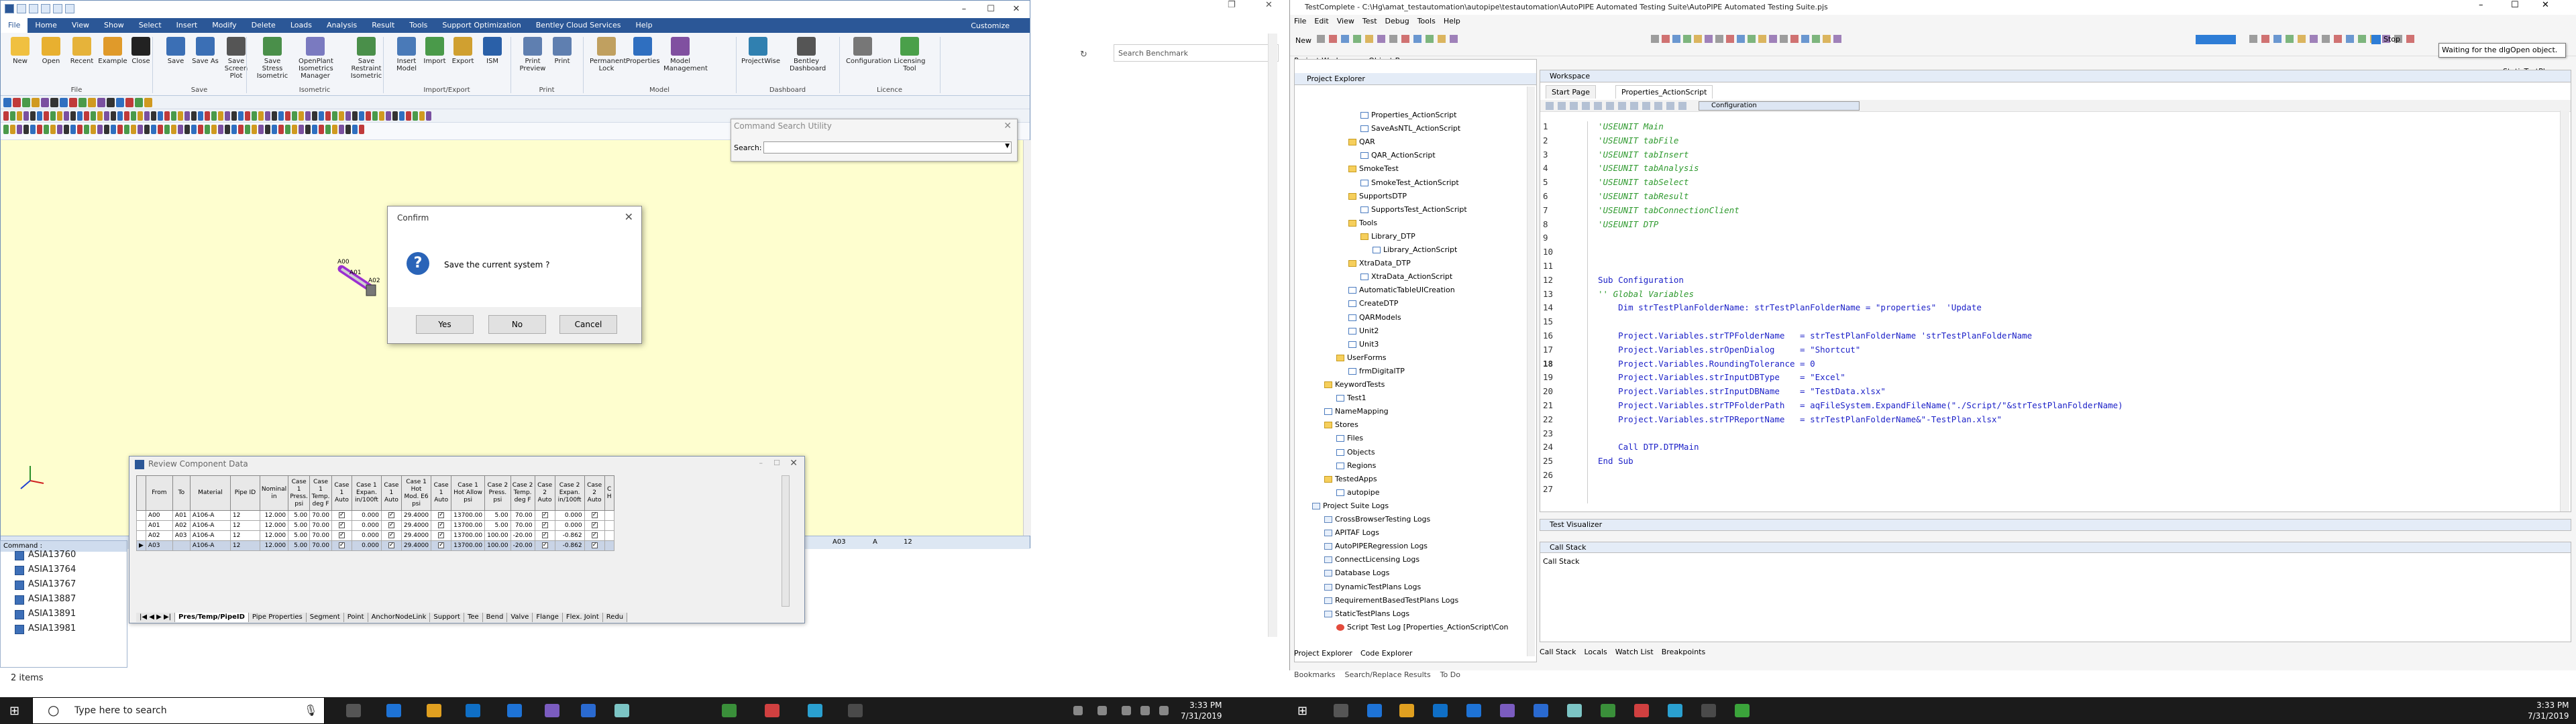 The image size is (2576, 724). I want to click on tree-node: Library_ActionScript, so click(1420, 250).